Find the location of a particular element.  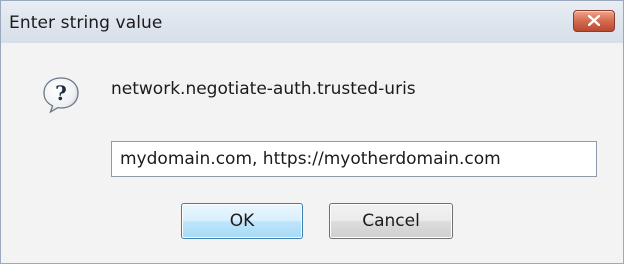

ok-button: OK is located at coordinates (242, 221).